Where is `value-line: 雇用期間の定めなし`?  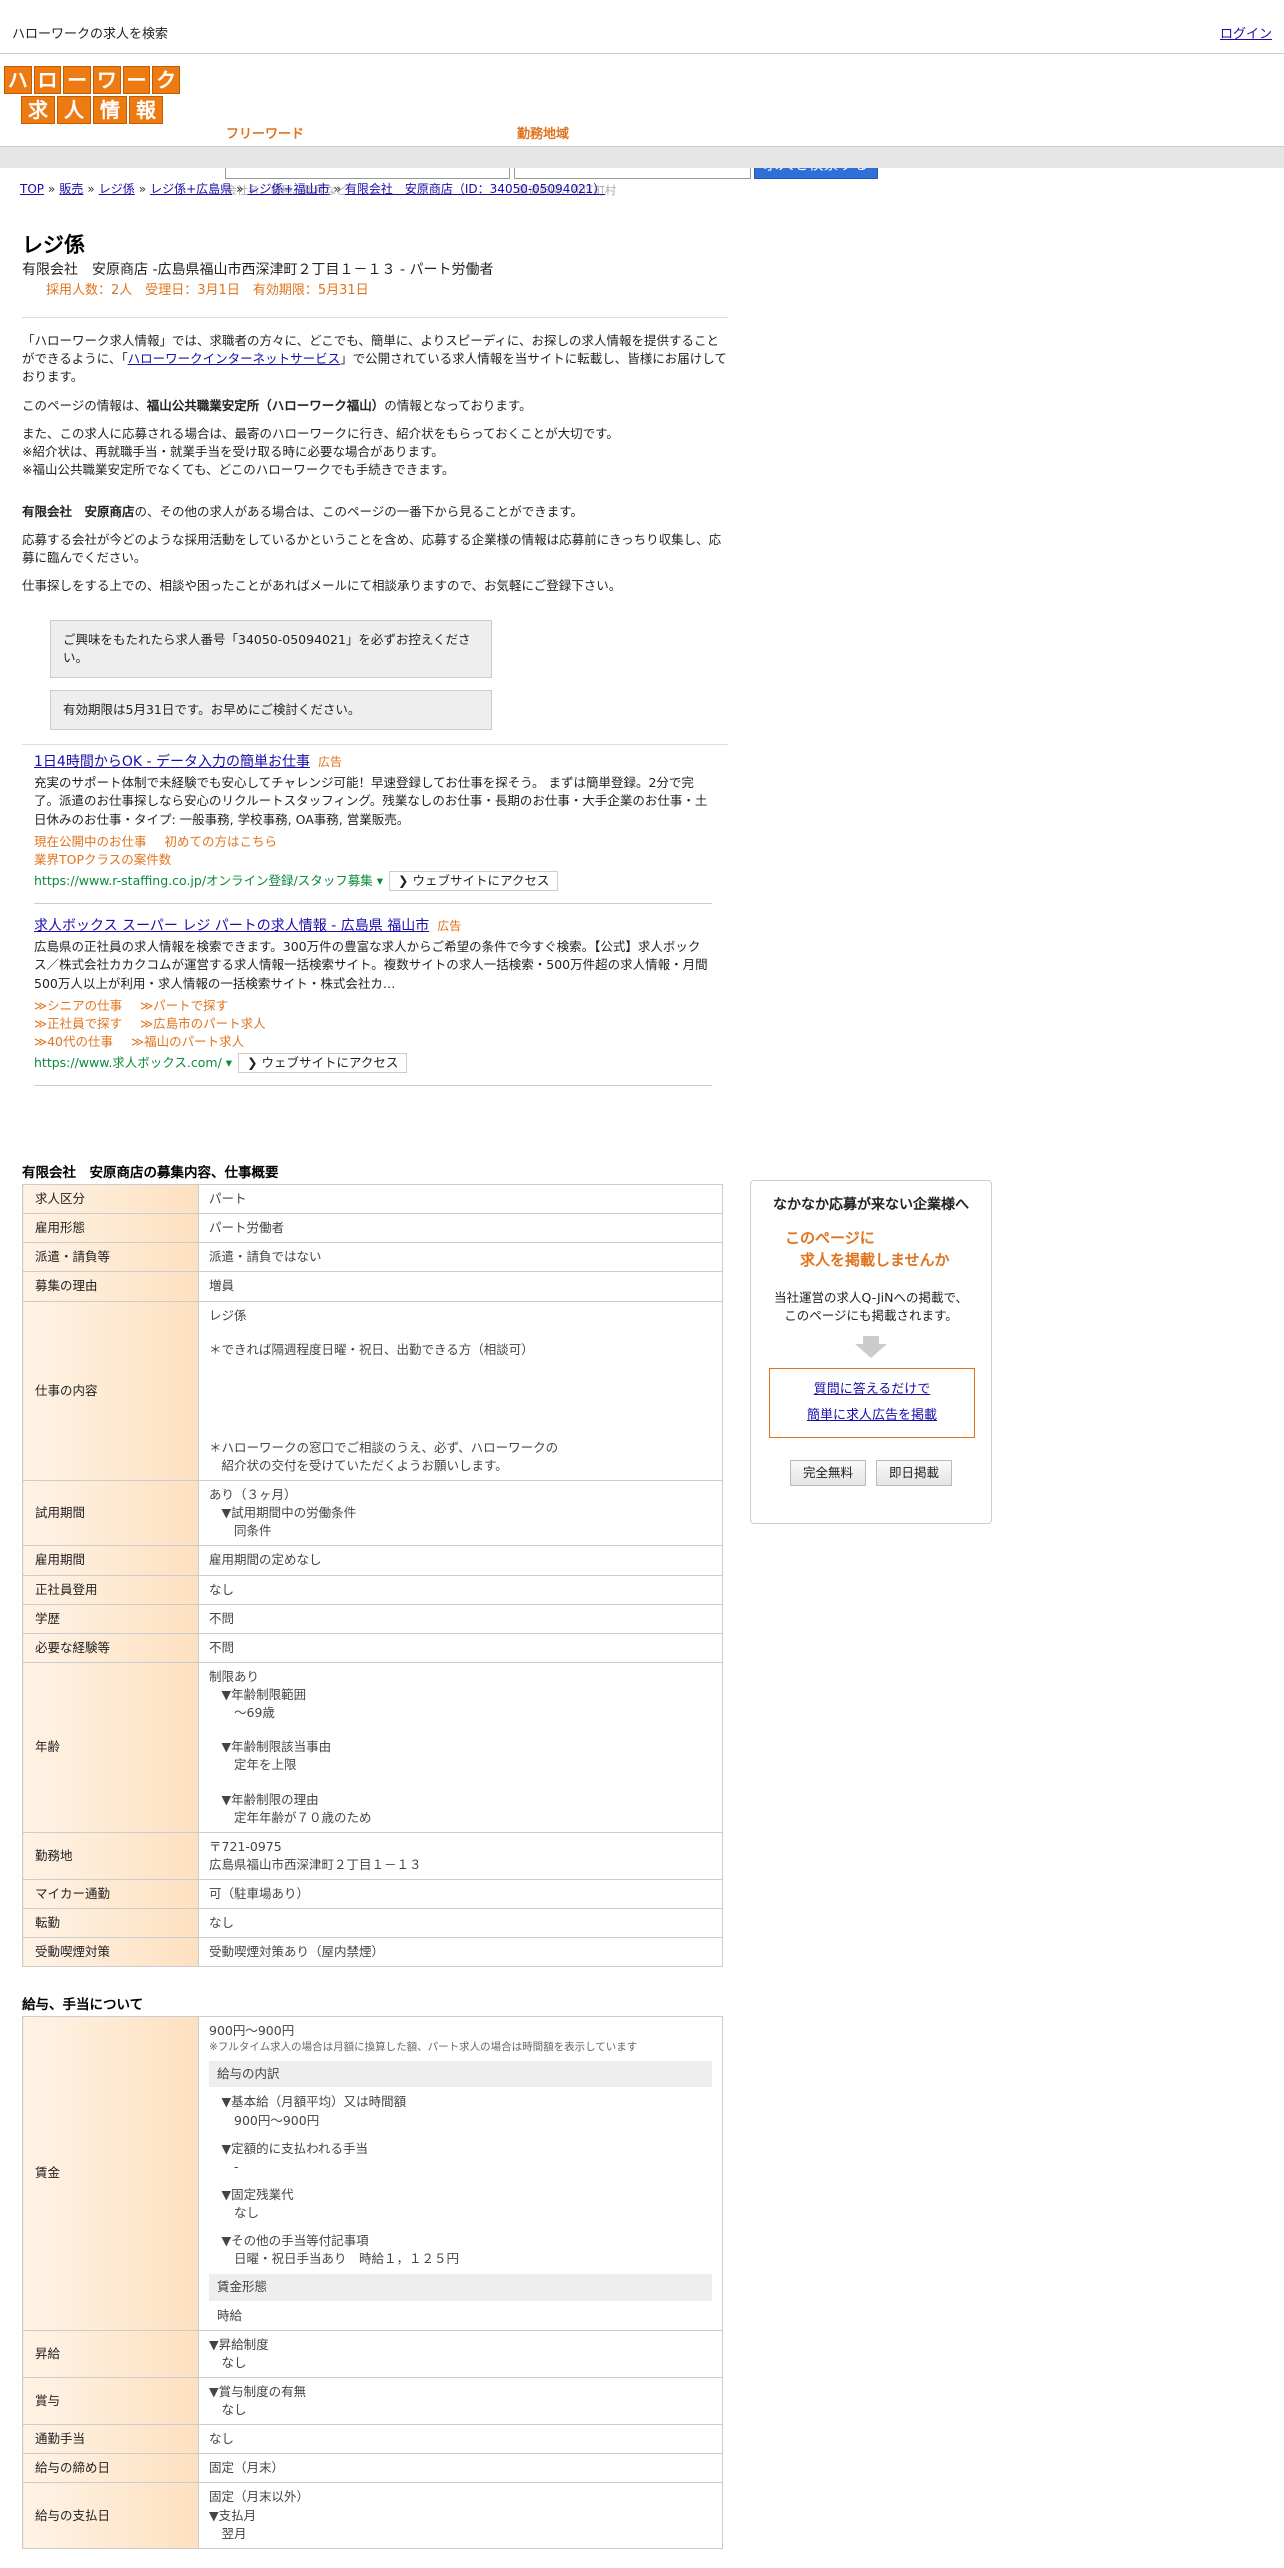
value-line: 雇用期間の定めなし is located at coordinates (265, 1560).